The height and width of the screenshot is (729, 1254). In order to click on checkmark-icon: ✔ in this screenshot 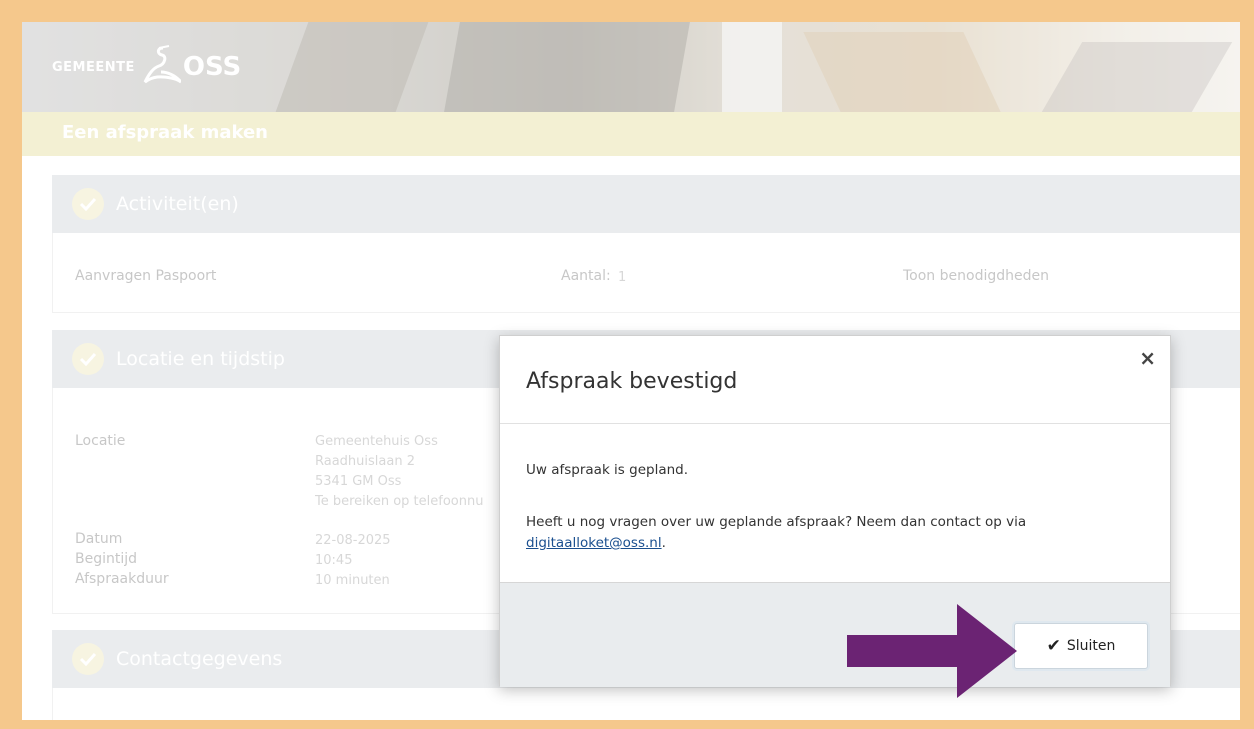, I will do `click(1053, 646)`.